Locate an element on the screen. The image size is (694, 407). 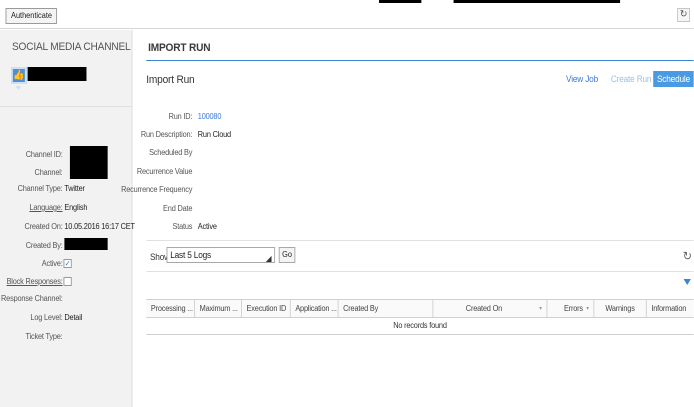
page-title: Import Run is located at coordinates (170, 80).